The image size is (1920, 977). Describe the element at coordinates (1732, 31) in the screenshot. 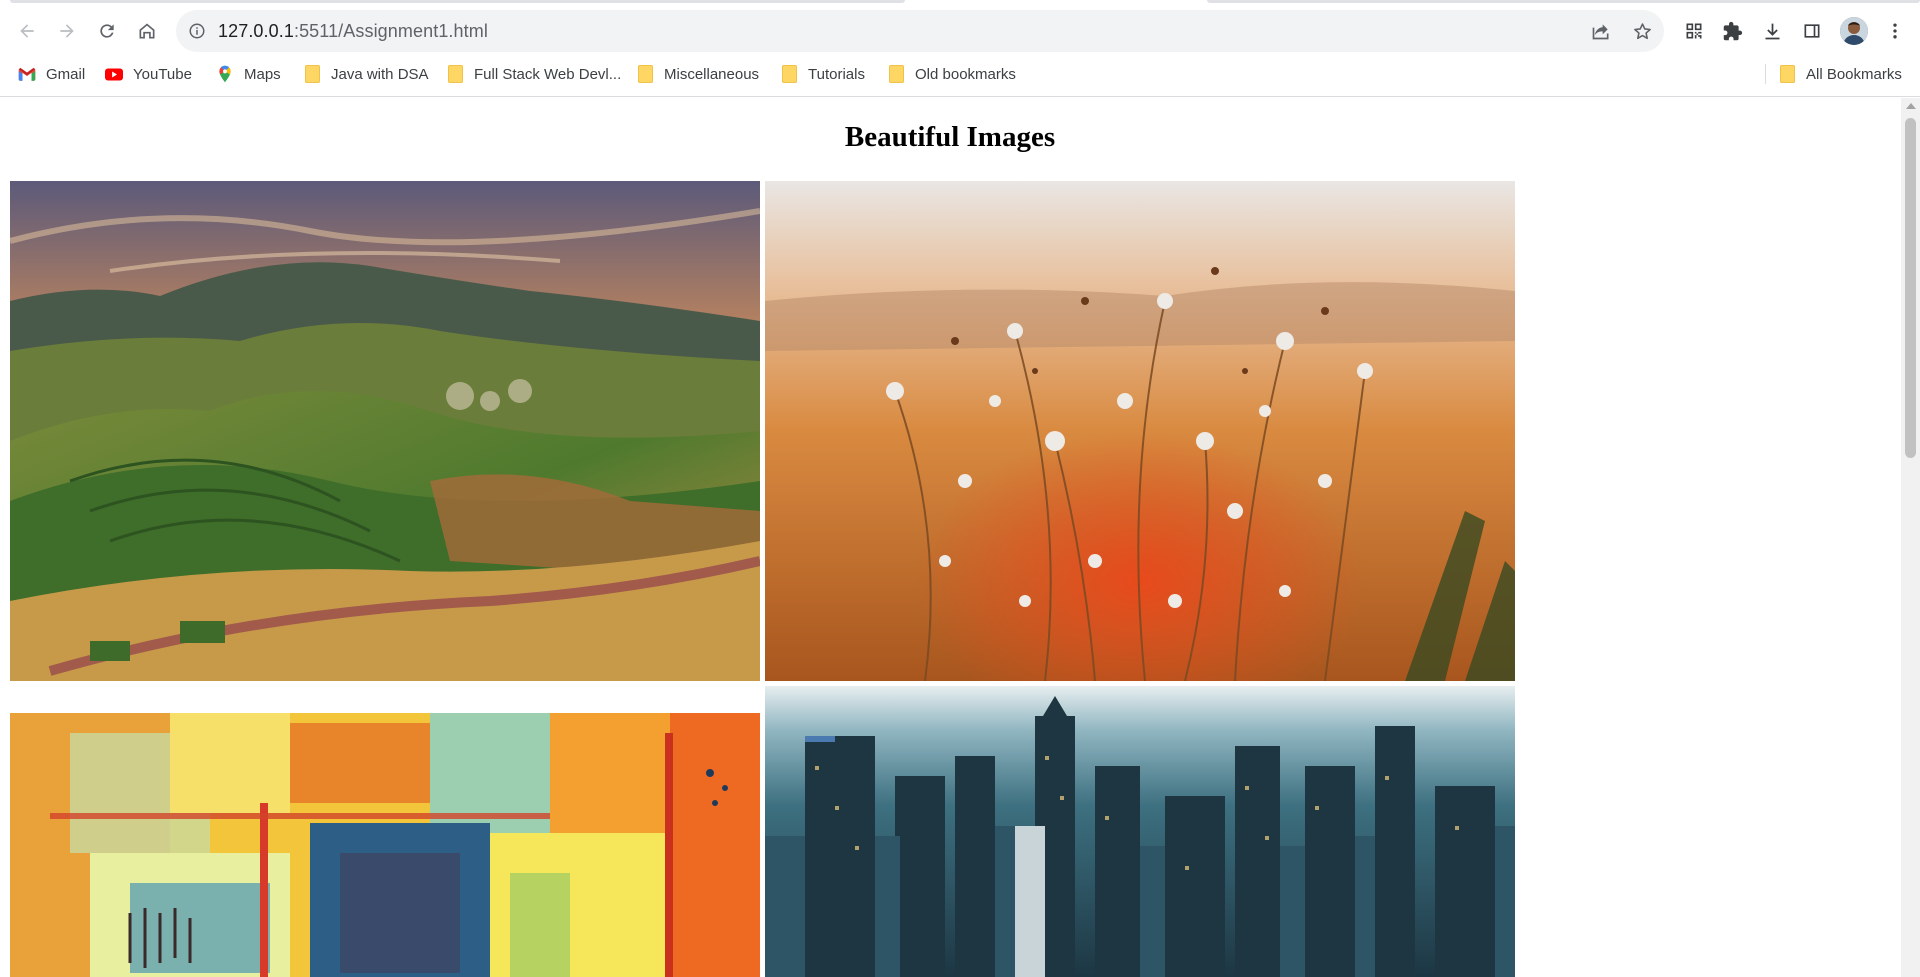

I see `puzzle-icon` at that location.